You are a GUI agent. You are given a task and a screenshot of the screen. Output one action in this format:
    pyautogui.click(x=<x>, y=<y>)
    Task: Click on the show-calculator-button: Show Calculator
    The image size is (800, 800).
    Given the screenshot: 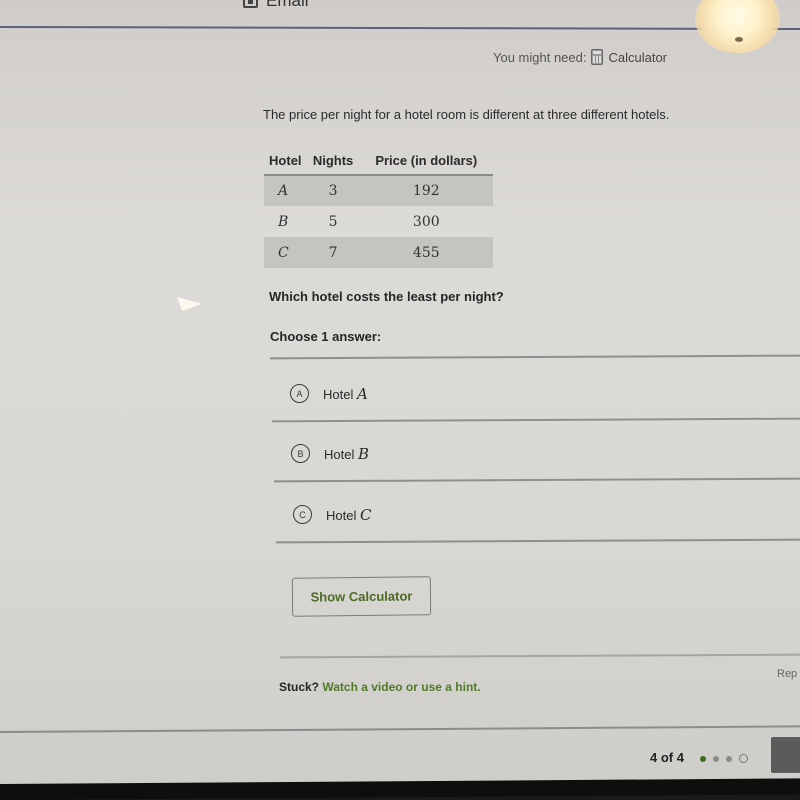 What is the action you would take?
    pyautogui.click(x=361, y=596)
    